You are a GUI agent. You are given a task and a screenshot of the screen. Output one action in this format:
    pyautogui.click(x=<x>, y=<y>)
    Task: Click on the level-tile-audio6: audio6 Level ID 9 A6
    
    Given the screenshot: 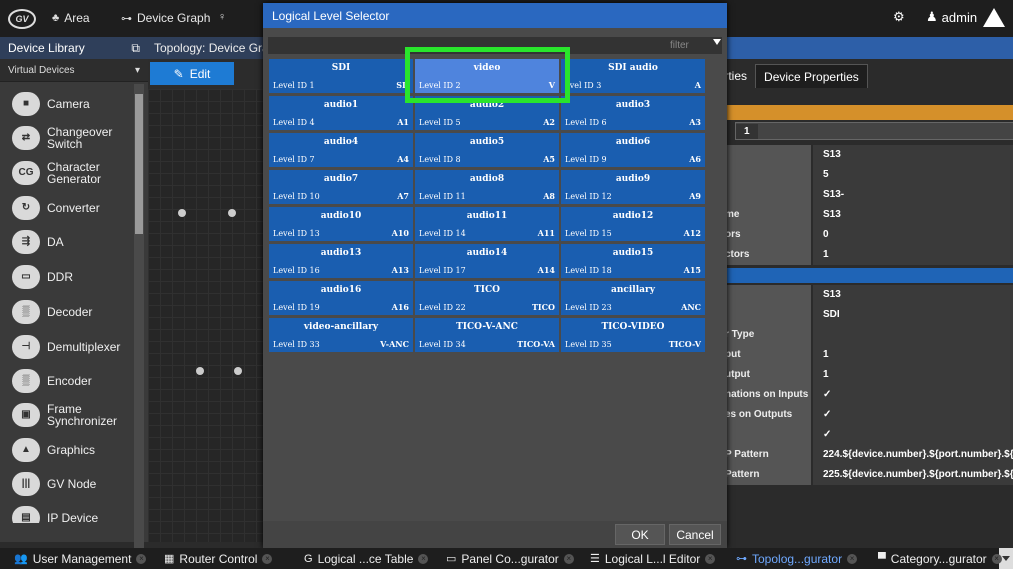 What is the action you would take?
    pyautogui.click(x=633, y=150)
    